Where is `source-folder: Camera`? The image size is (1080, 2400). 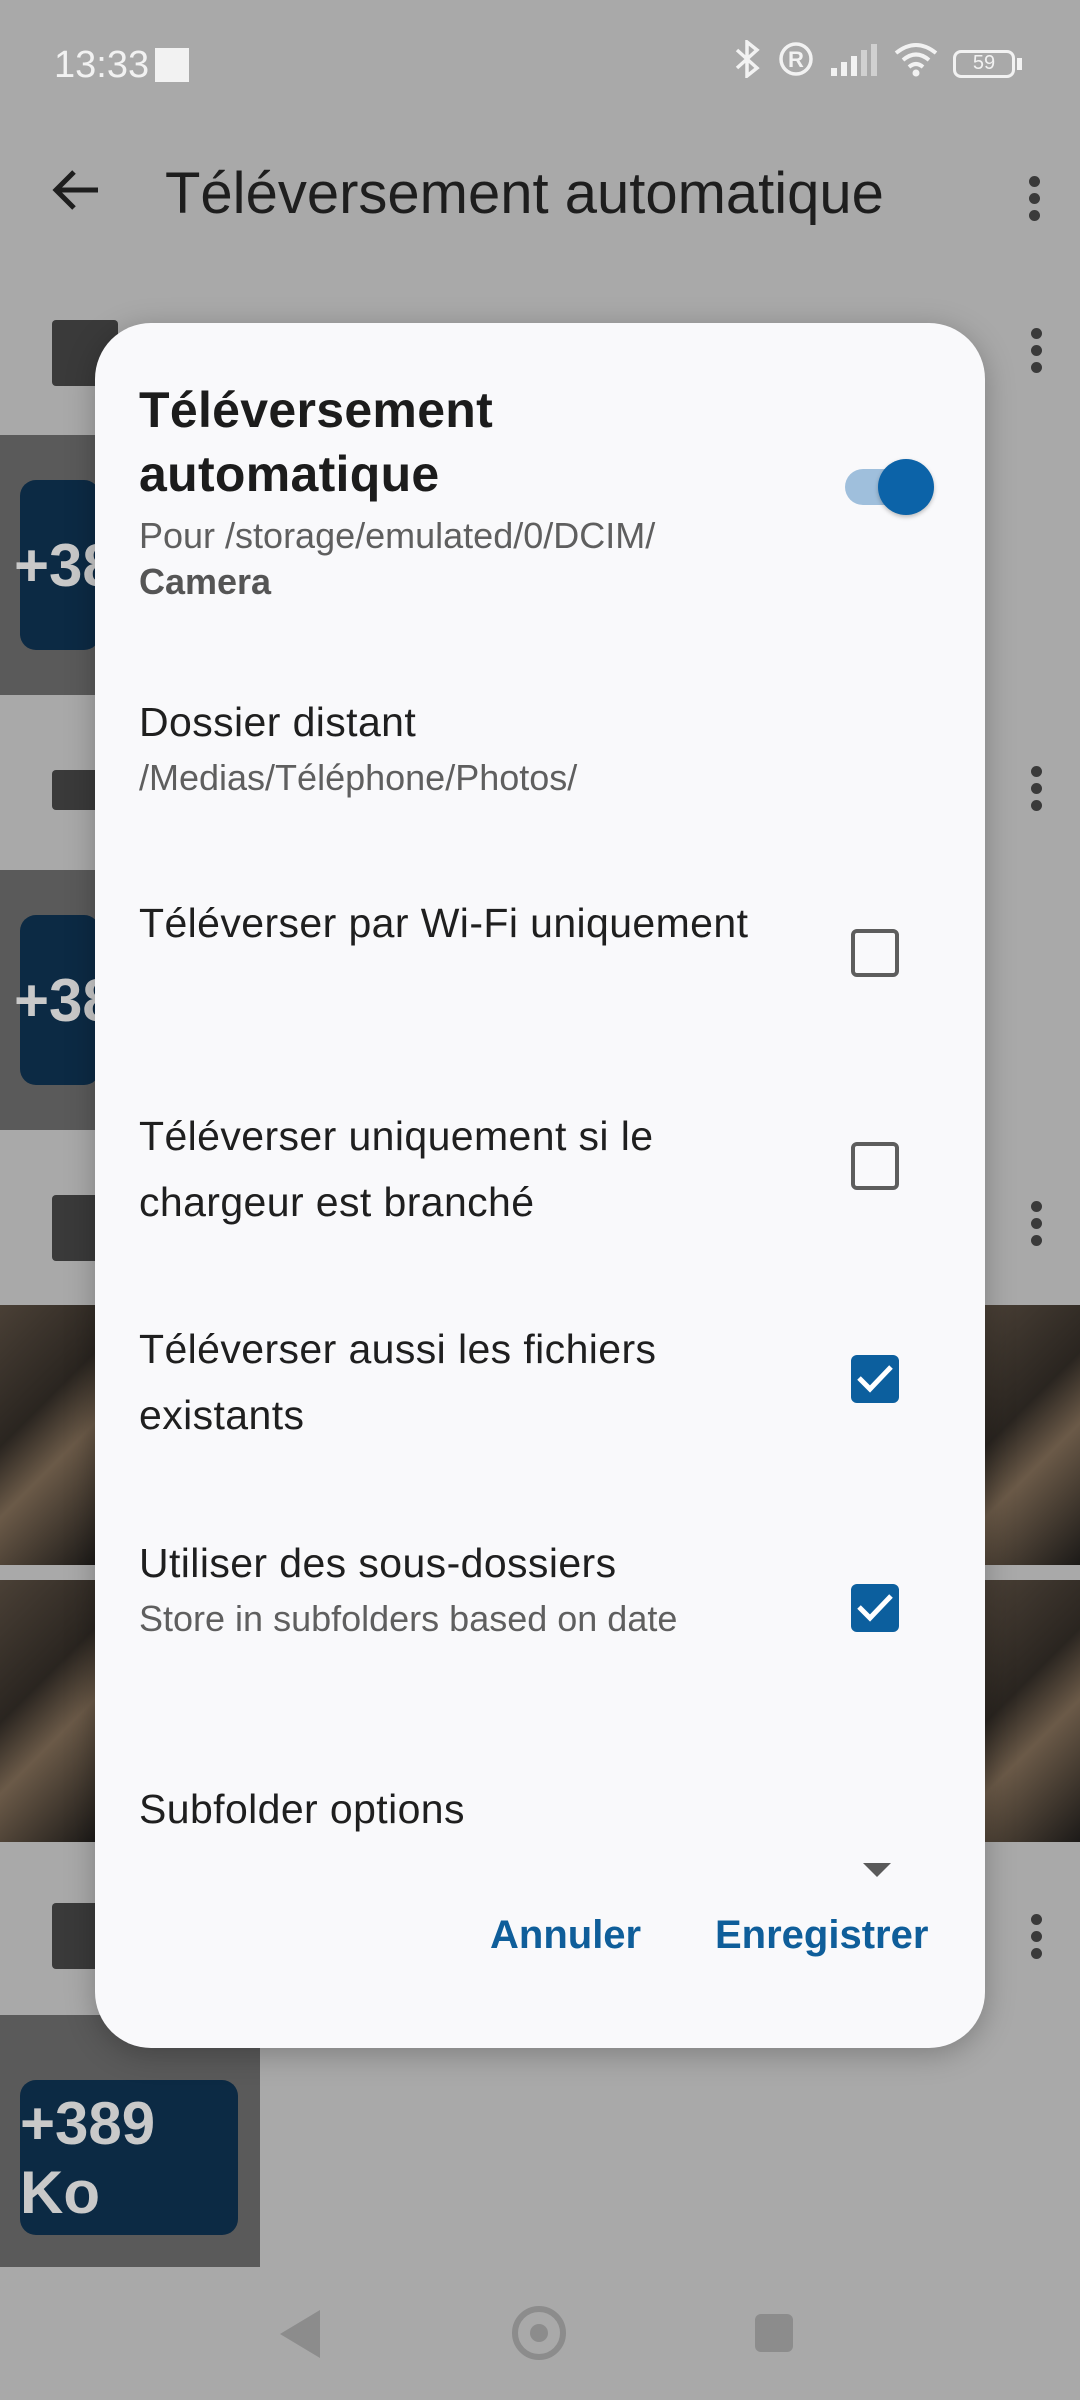 source-folder: Camera is located at coordinates (205, 581).